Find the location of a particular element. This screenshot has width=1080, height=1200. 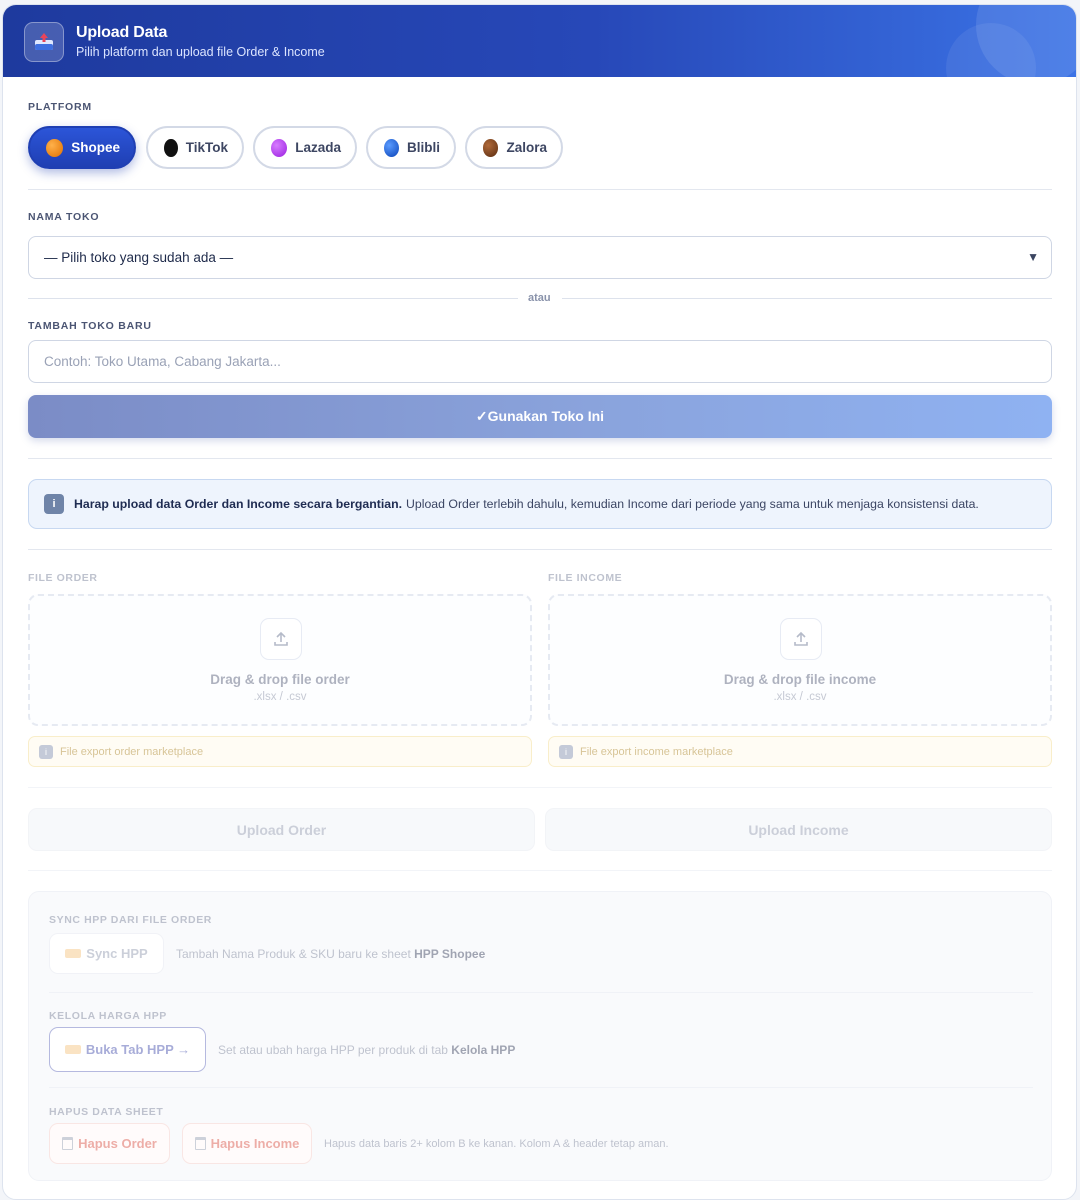

lazada-dot-icon is located at coordinates (279, 147).